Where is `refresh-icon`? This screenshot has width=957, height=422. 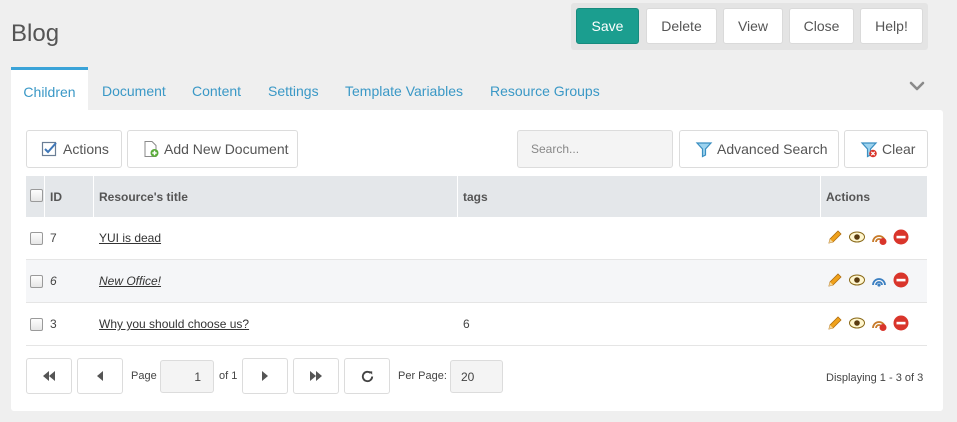
refresh-icon is located at coordinates (367, 376).